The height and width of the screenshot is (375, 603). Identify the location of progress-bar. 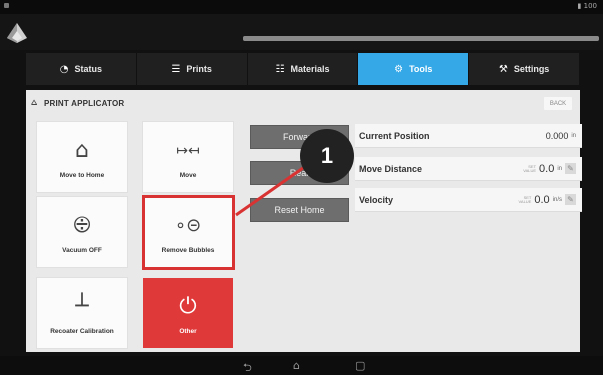
(421, 38).